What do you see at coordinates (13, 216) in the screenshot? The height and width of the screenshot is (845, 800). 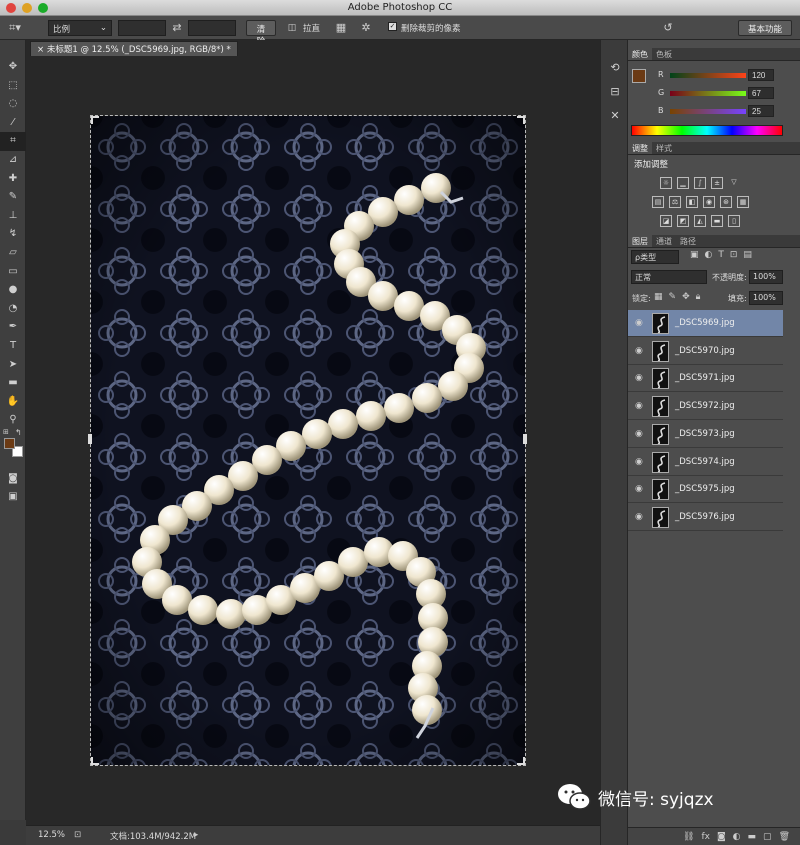 I see `clone-stamp-tool-icon: ⊥` at bounding box center [13, 216].